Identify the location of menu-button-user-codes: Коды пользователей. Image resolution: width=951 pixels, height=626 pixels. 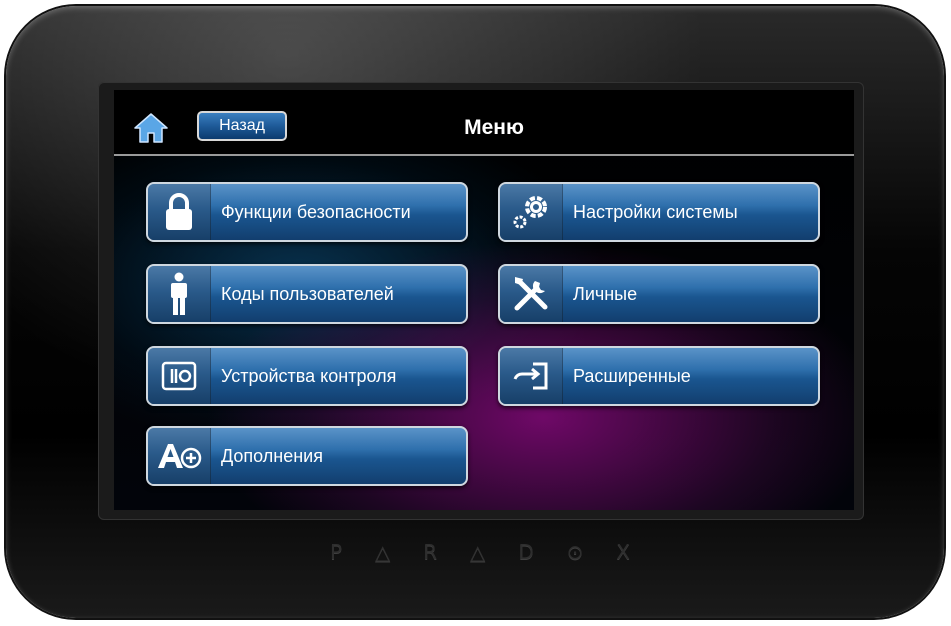
(307, 294).